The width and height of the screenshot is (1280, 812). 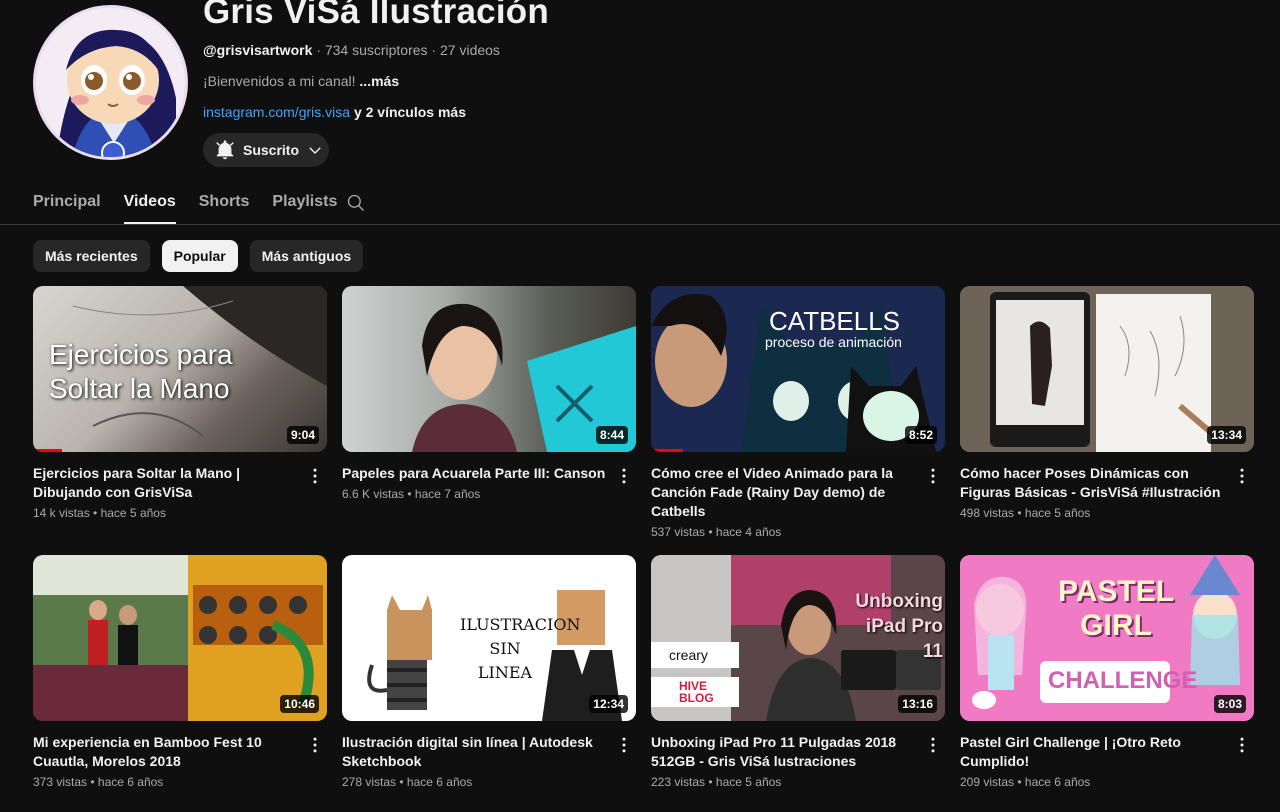 I want to click on sort-chips: Más recientes Popular Más antiguos, so click(x=198, y=256).